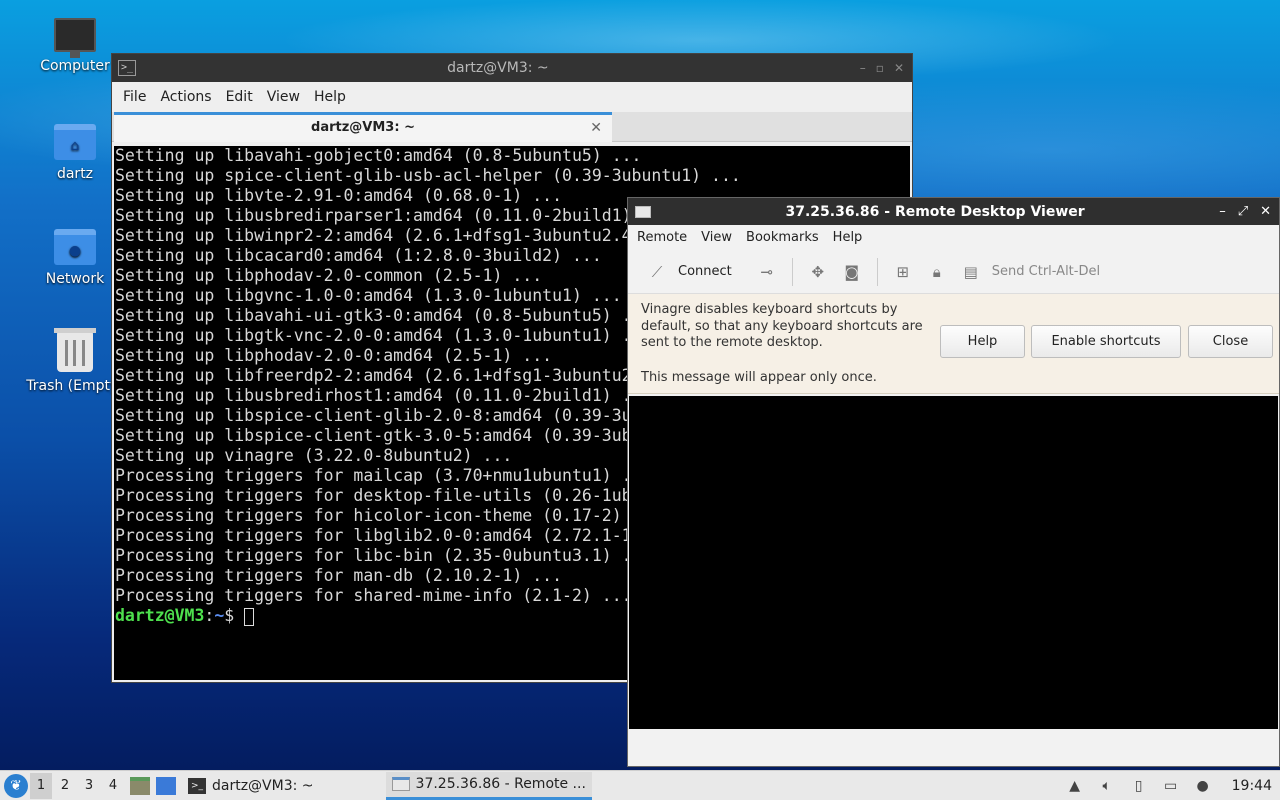 The height and width of the screenshot is (800, 1280). I want to click on prompt-sep: :, so click(209, 615).